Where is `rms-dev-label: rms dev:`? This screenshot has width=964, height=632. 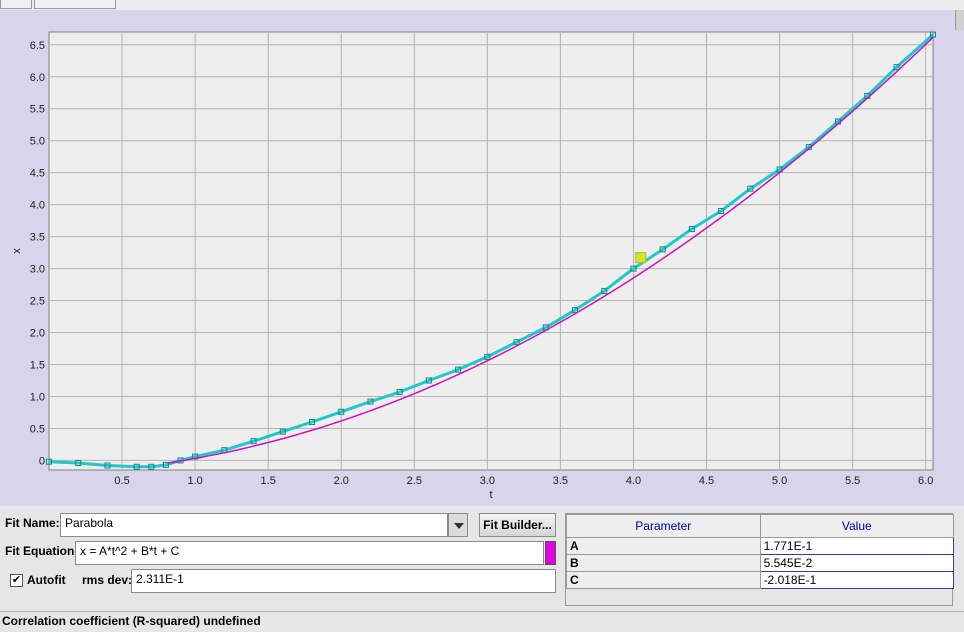
rms-dev-label: rms dev: is located at coordinates (107, 580).